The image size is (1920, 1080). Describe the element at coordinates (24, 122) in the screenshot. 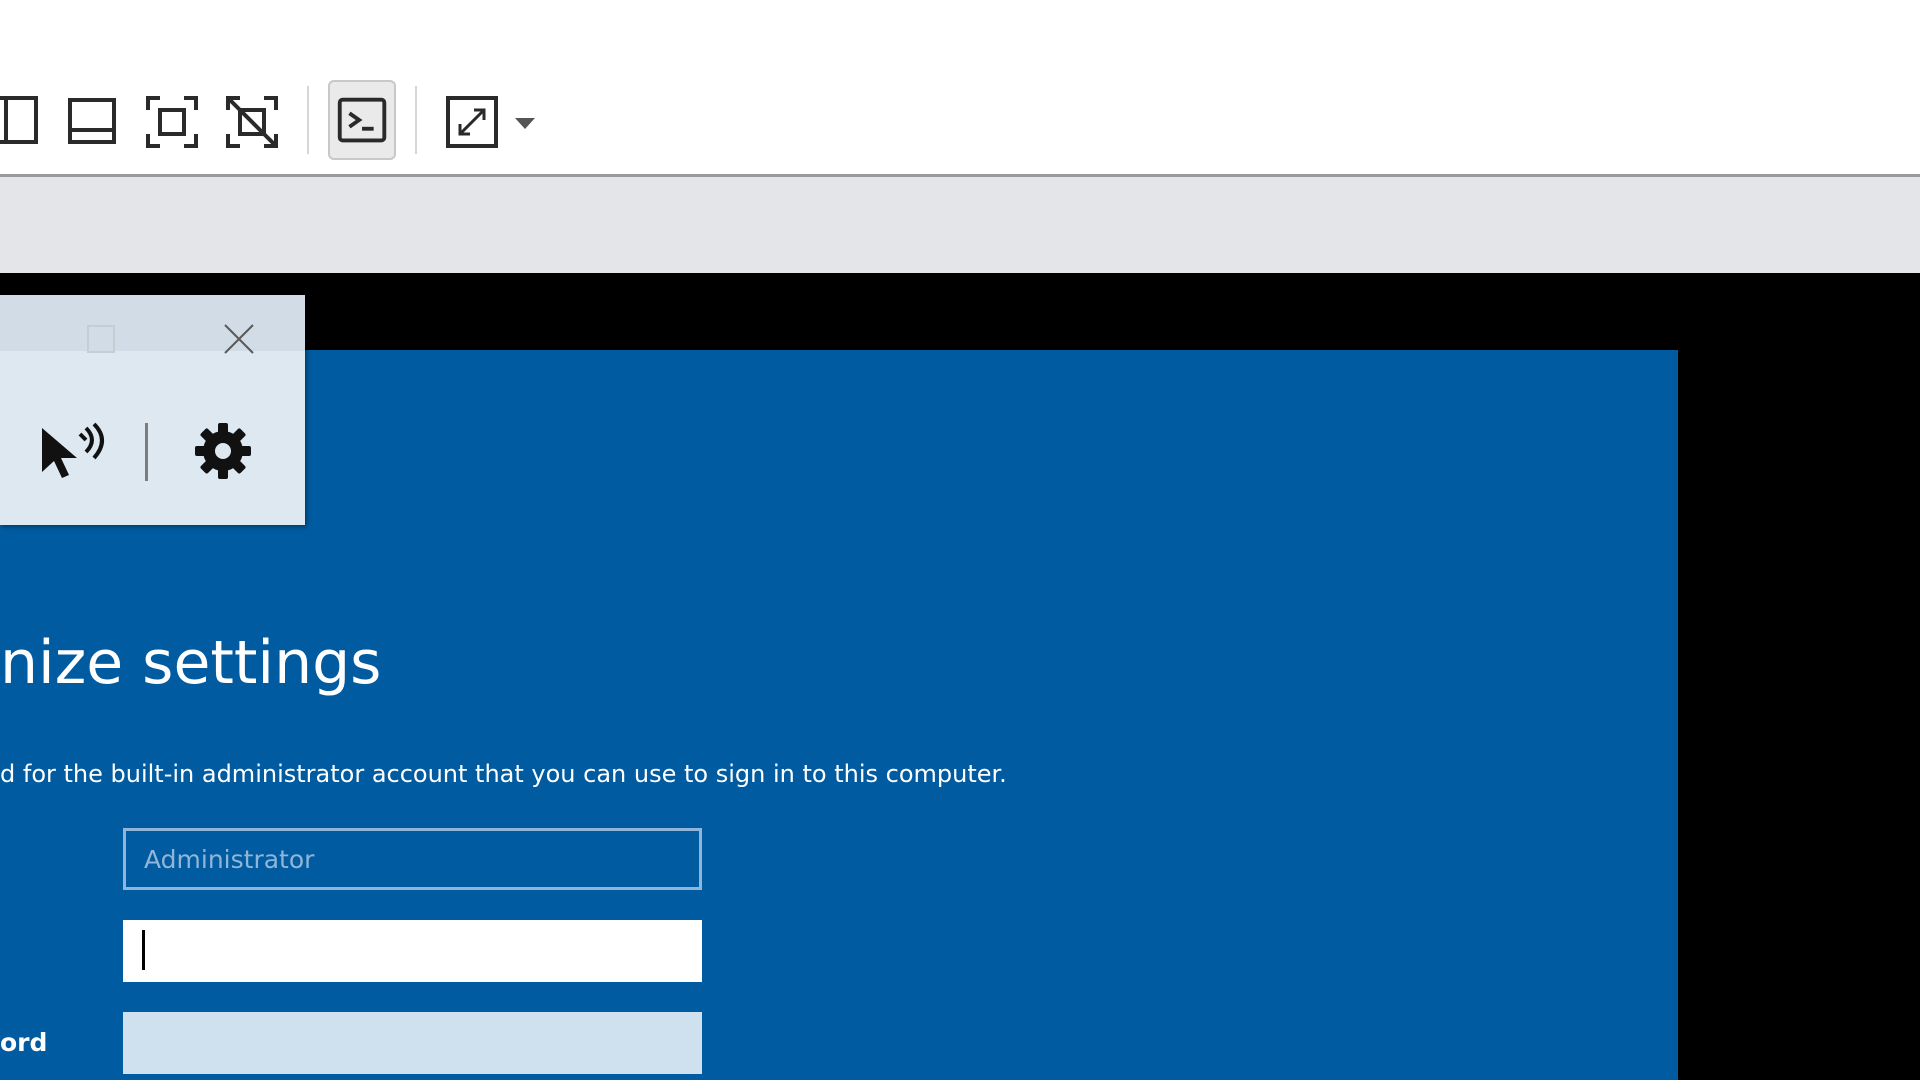

I see `panel-left-icon` at that location.